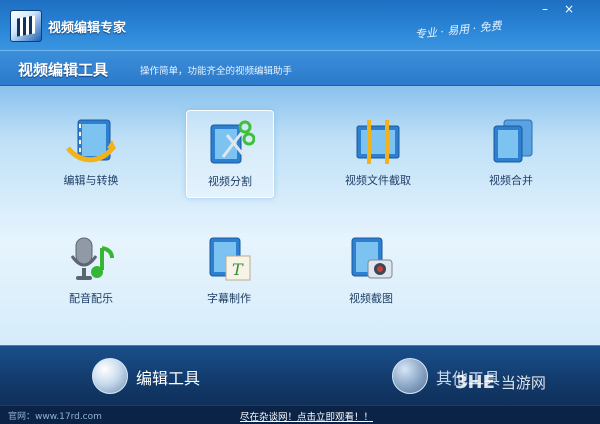 The height and width of the screenshot is (424, 600). What do you see at coordinates (300, 68) in the screenshot?
I see `section-header: 视频编辑工具 操作简单，功能齐全的视频编辑助手` at bounding box center [300, 68].